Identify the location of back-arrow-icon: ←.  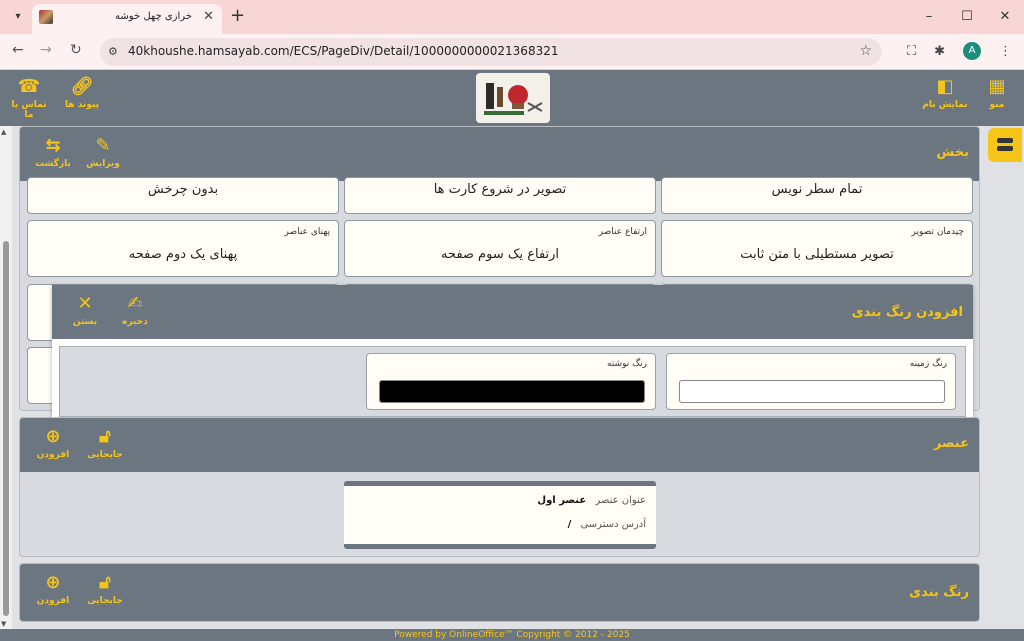
(18, 50).